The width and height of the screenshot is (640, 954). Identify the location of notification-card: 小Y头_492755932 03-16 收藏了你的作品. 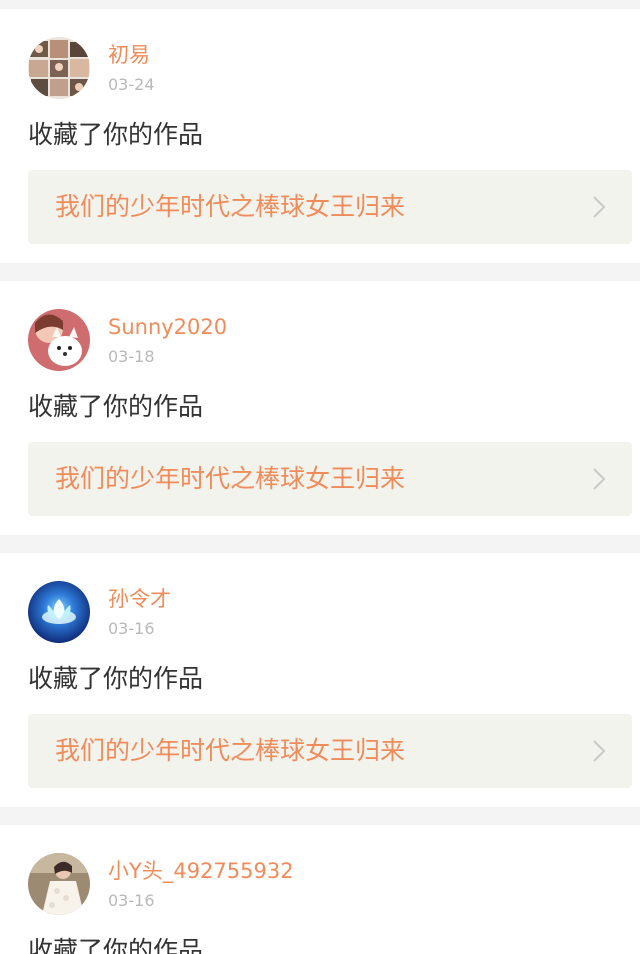
(320, 889).